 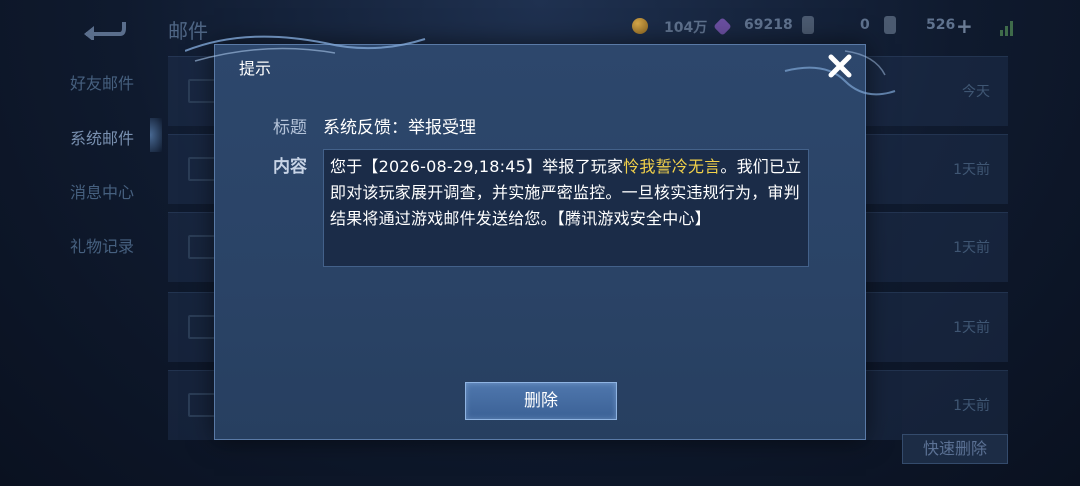 I want to click on sidebar-item-friend-mail: 好友邮件, so click(x=102, y=82).